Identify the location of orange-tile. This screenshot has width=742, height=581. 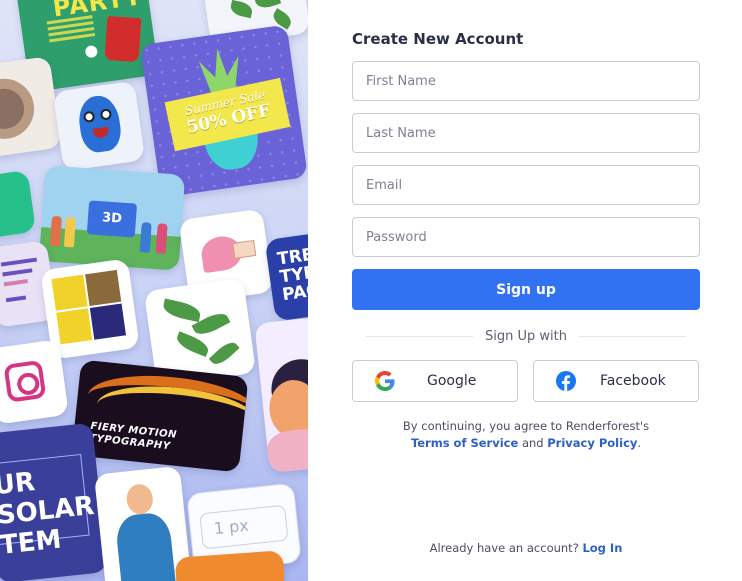
(230, 565).